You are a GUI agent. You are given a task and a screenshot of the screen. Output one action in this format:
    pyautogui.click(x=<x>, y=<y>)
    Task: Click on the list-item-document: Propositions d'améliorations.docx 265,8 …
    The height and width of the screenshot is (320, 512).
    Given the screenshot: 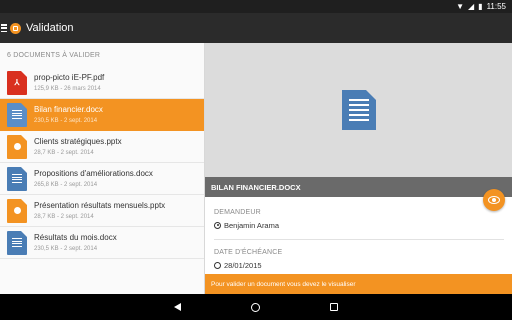 What is the action you would take?
    pyautogui.click(x=102, y=179)
    